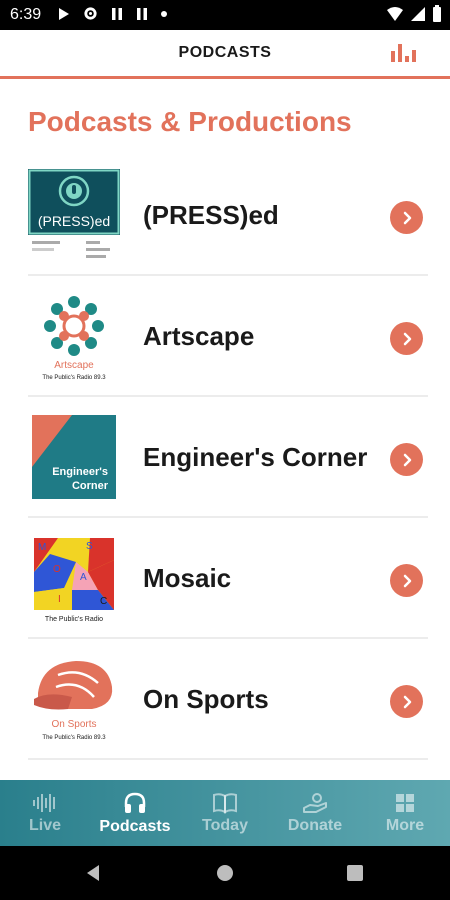  Describe the element at coordinates (90, 486) in the screenshot. I see `engineers-corner-art-text-2: Corner` at that location.